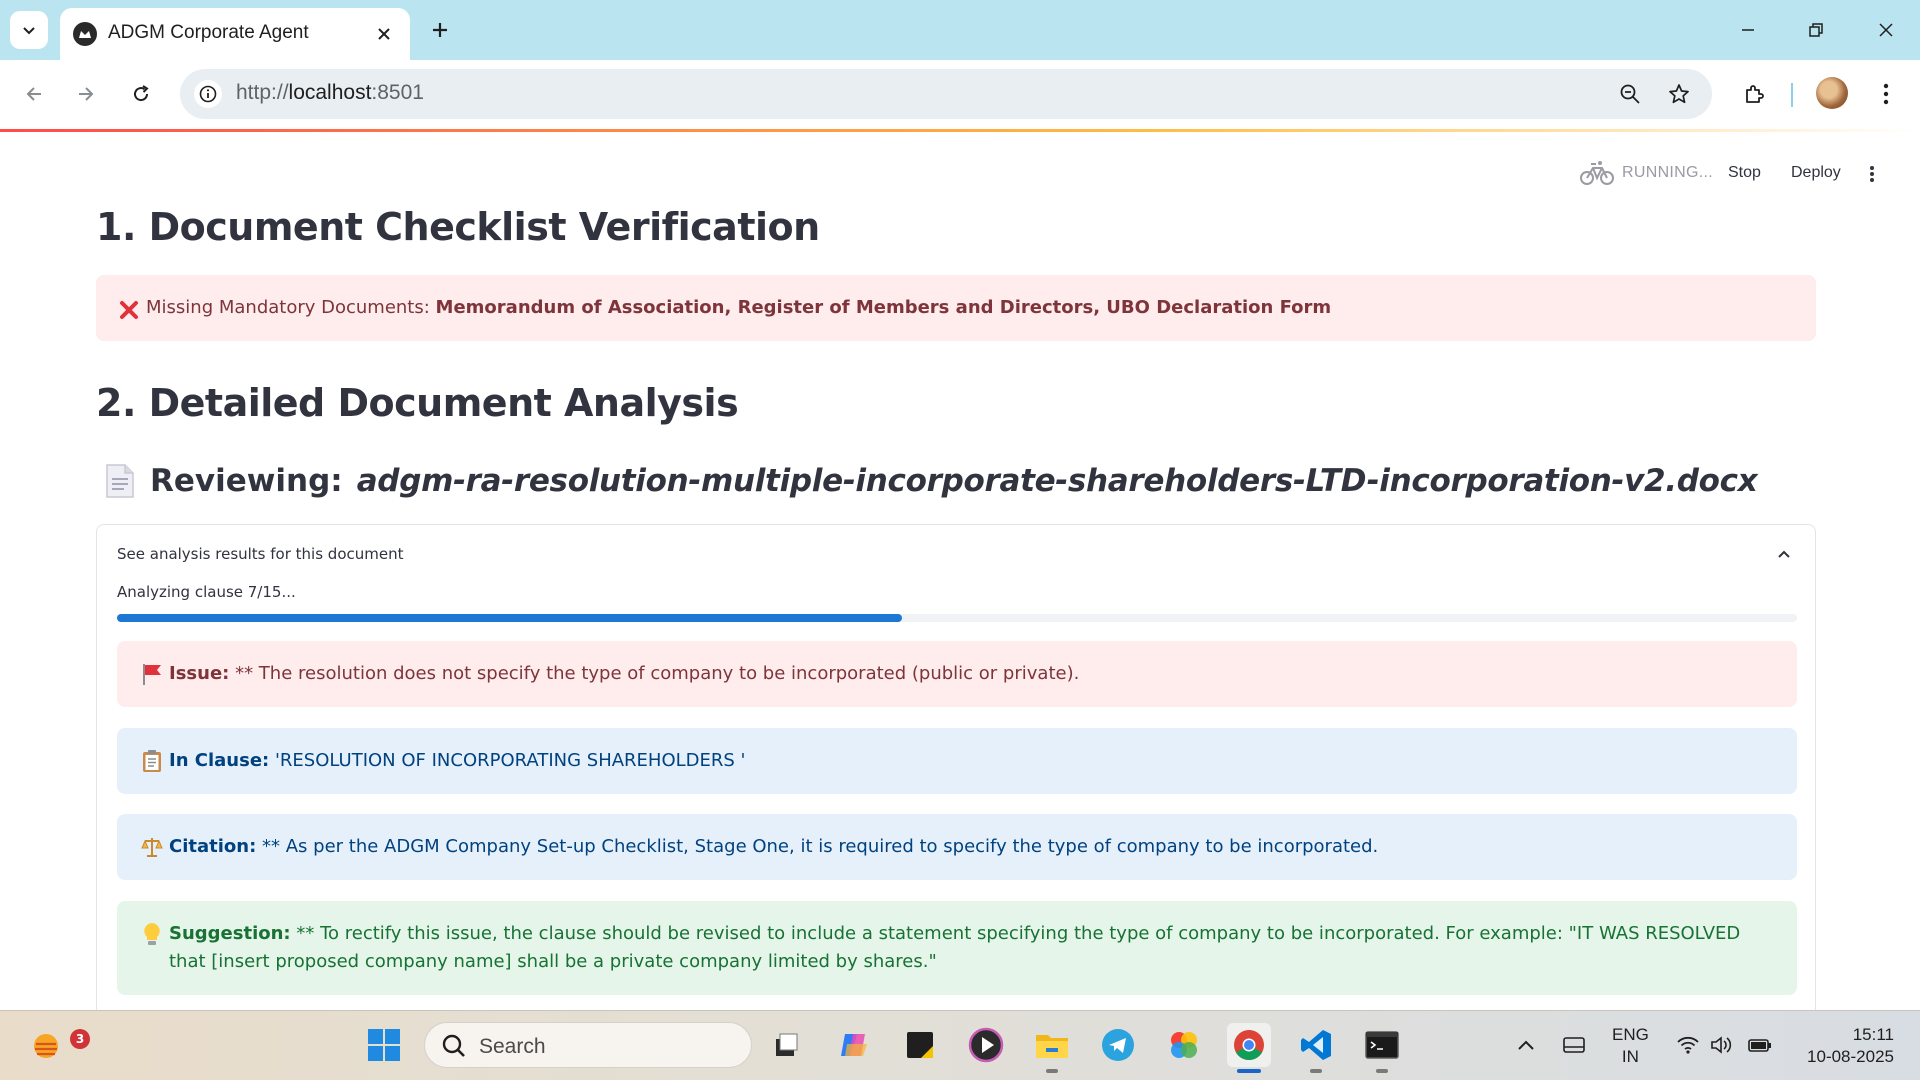 This screenshot has width=1920, height=1080. I want to click on streamlit-favicon-icon, so click(85, 34).